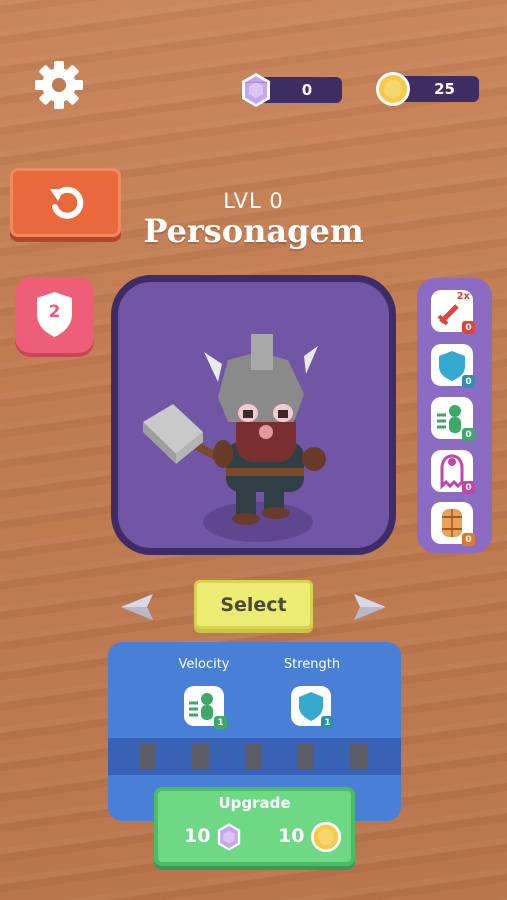  Describe the element at coordinates (453, 312) in the screenshot. I see `powerup-double-damage: 2x 0` at that location.